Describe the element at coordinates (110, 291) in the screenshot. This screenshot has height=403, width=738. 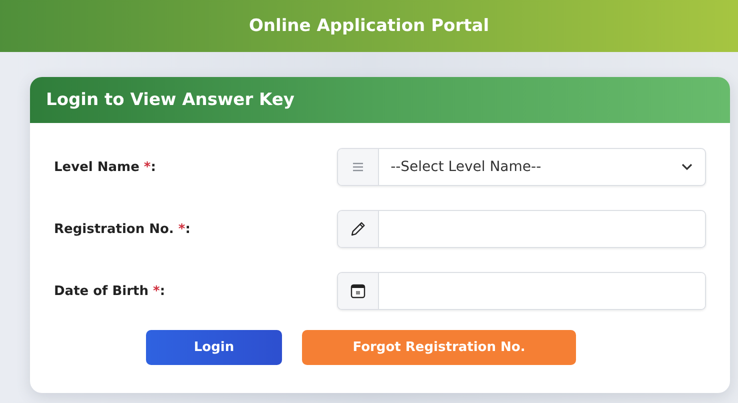
I see `field-label: Date of Birth *:` at that location.